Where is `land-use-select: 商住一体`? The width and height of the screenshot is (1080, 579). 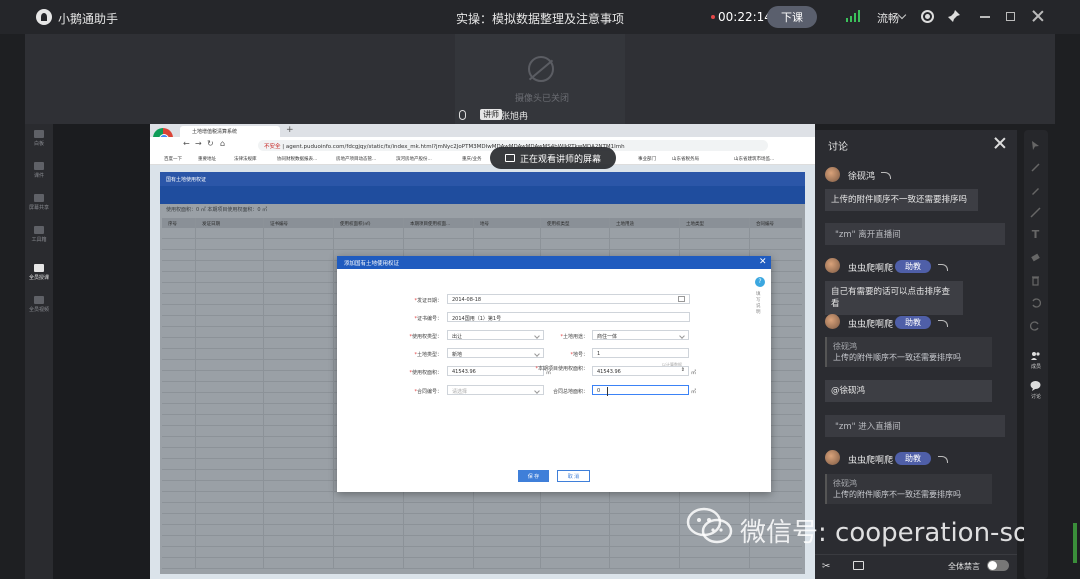
land-use-select: 商住一体 is located at coordinates (640, 335).